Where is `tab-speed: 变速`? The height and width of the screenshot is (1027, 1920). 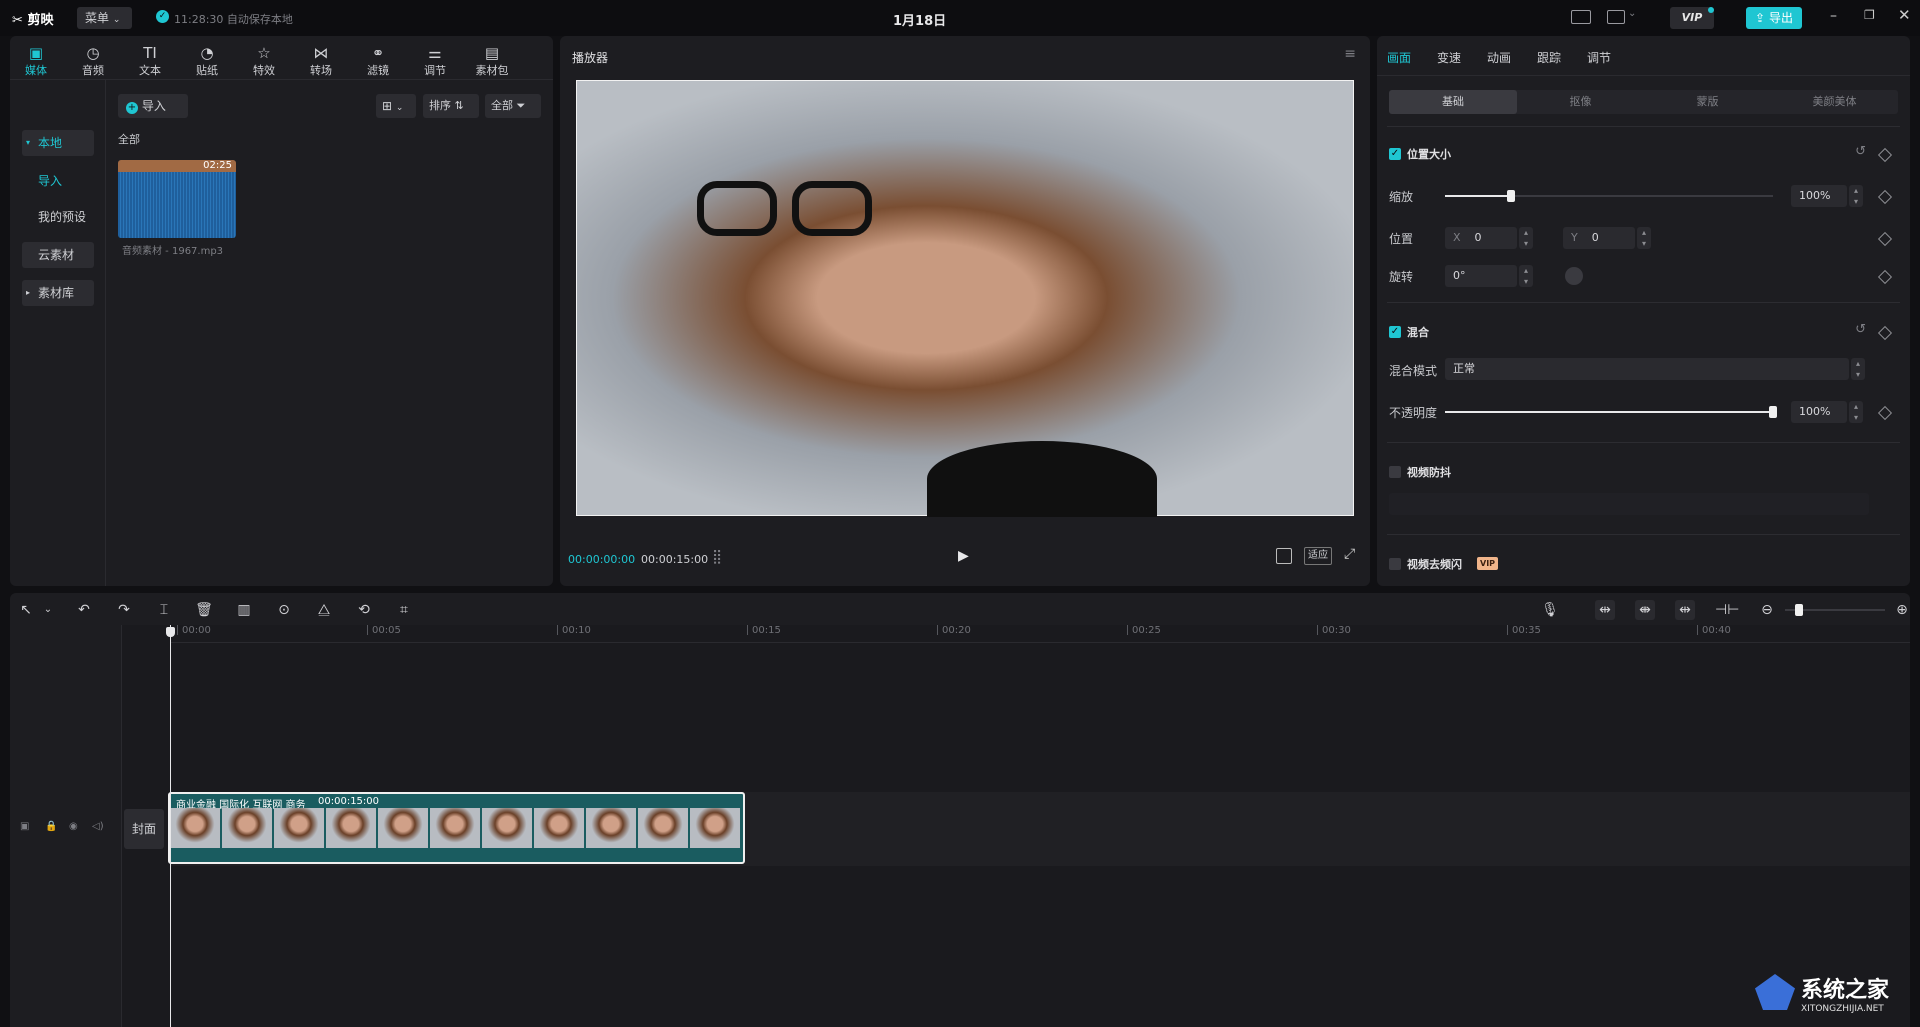
tab-speed: 变速 is located at coordinates (1449, 57).